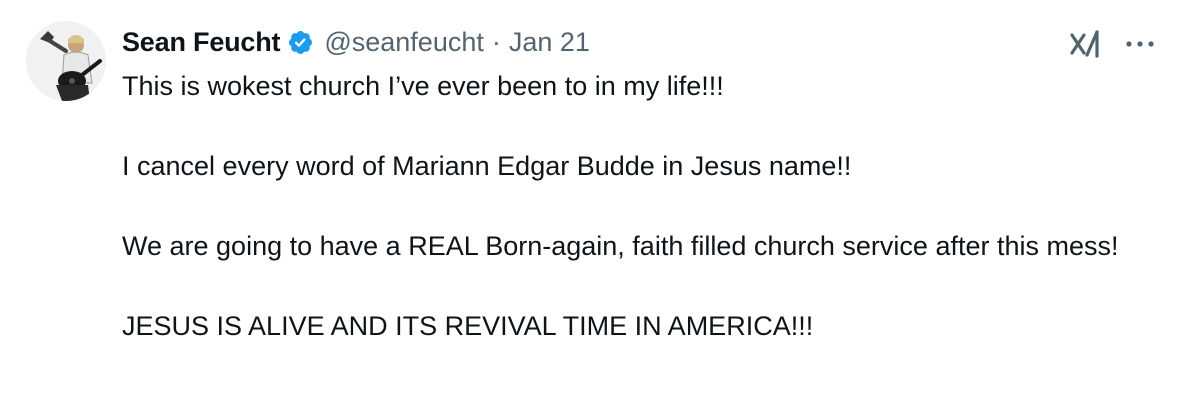 The width and height of the screenshot is (1178, 402). I want to click on tweet-date: Jan 21, so click(549, 42).